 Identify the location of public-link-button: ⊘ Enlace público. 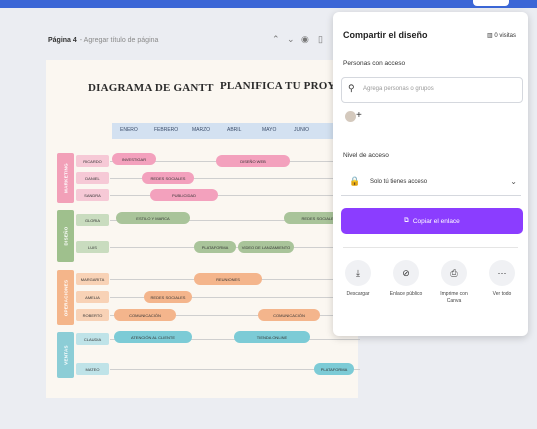
(406, 279).